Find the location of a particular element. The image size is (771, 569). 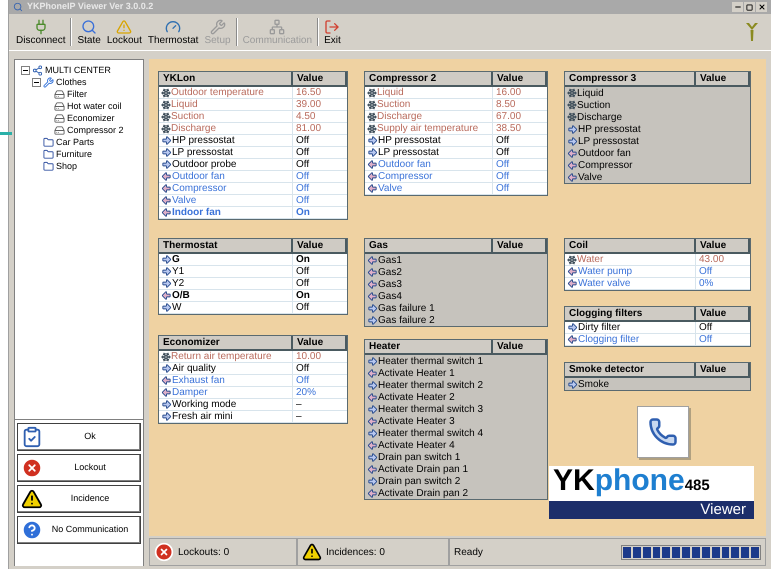

toolbar-button: Thermostat is located at coordinates (173, 32).